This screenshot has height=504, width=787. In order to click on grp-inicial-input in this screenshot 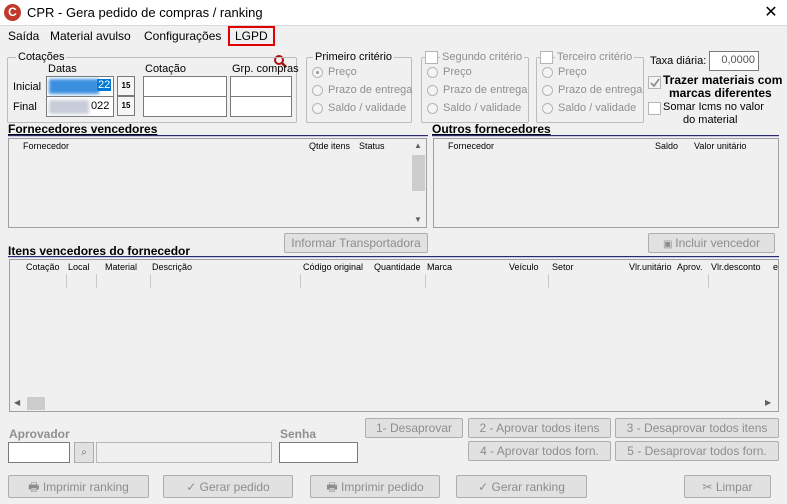, I will do `click(261, 86)`.